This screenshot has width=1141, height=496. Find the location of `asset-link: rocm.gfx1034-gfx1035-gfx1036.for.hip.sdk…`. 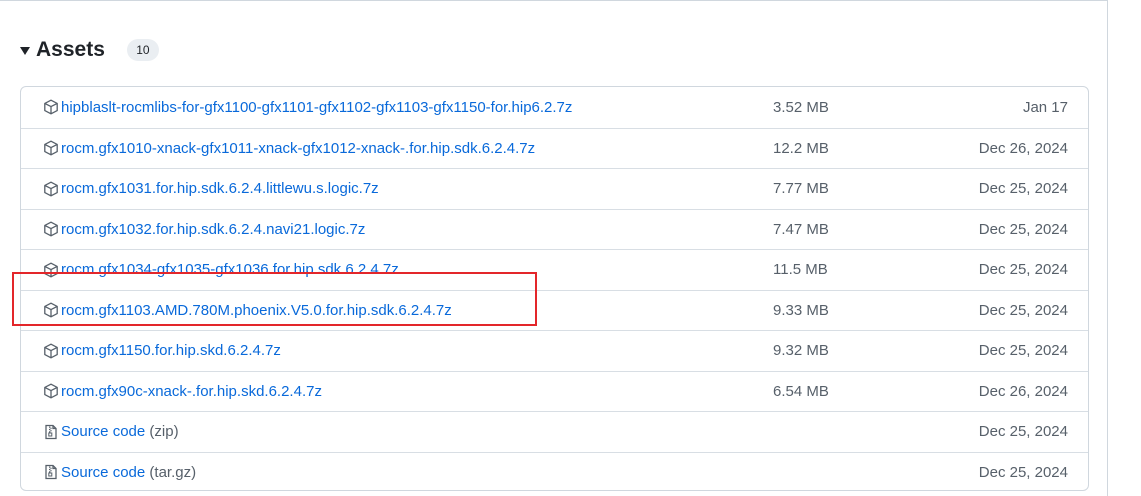

asset-link: rocm.gfx1034-gfx1035-gfx1036.for.hip.sdk… is located at coordinates (230, 269).